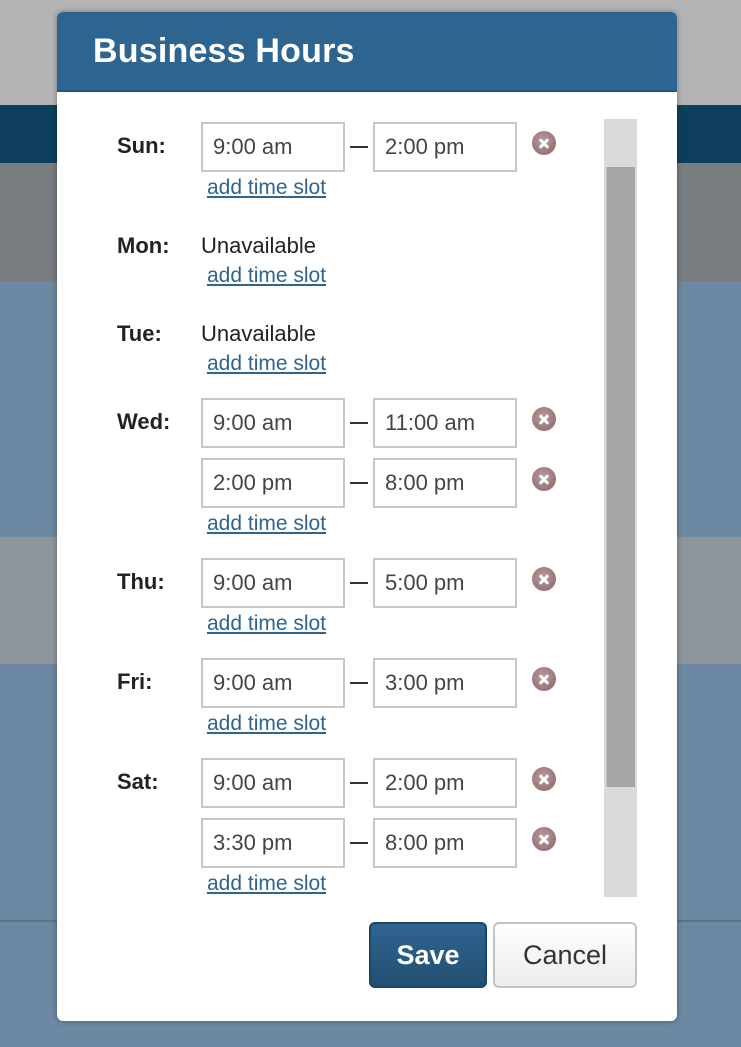  I want to click on day-label: Mon:, so click(143, 245).